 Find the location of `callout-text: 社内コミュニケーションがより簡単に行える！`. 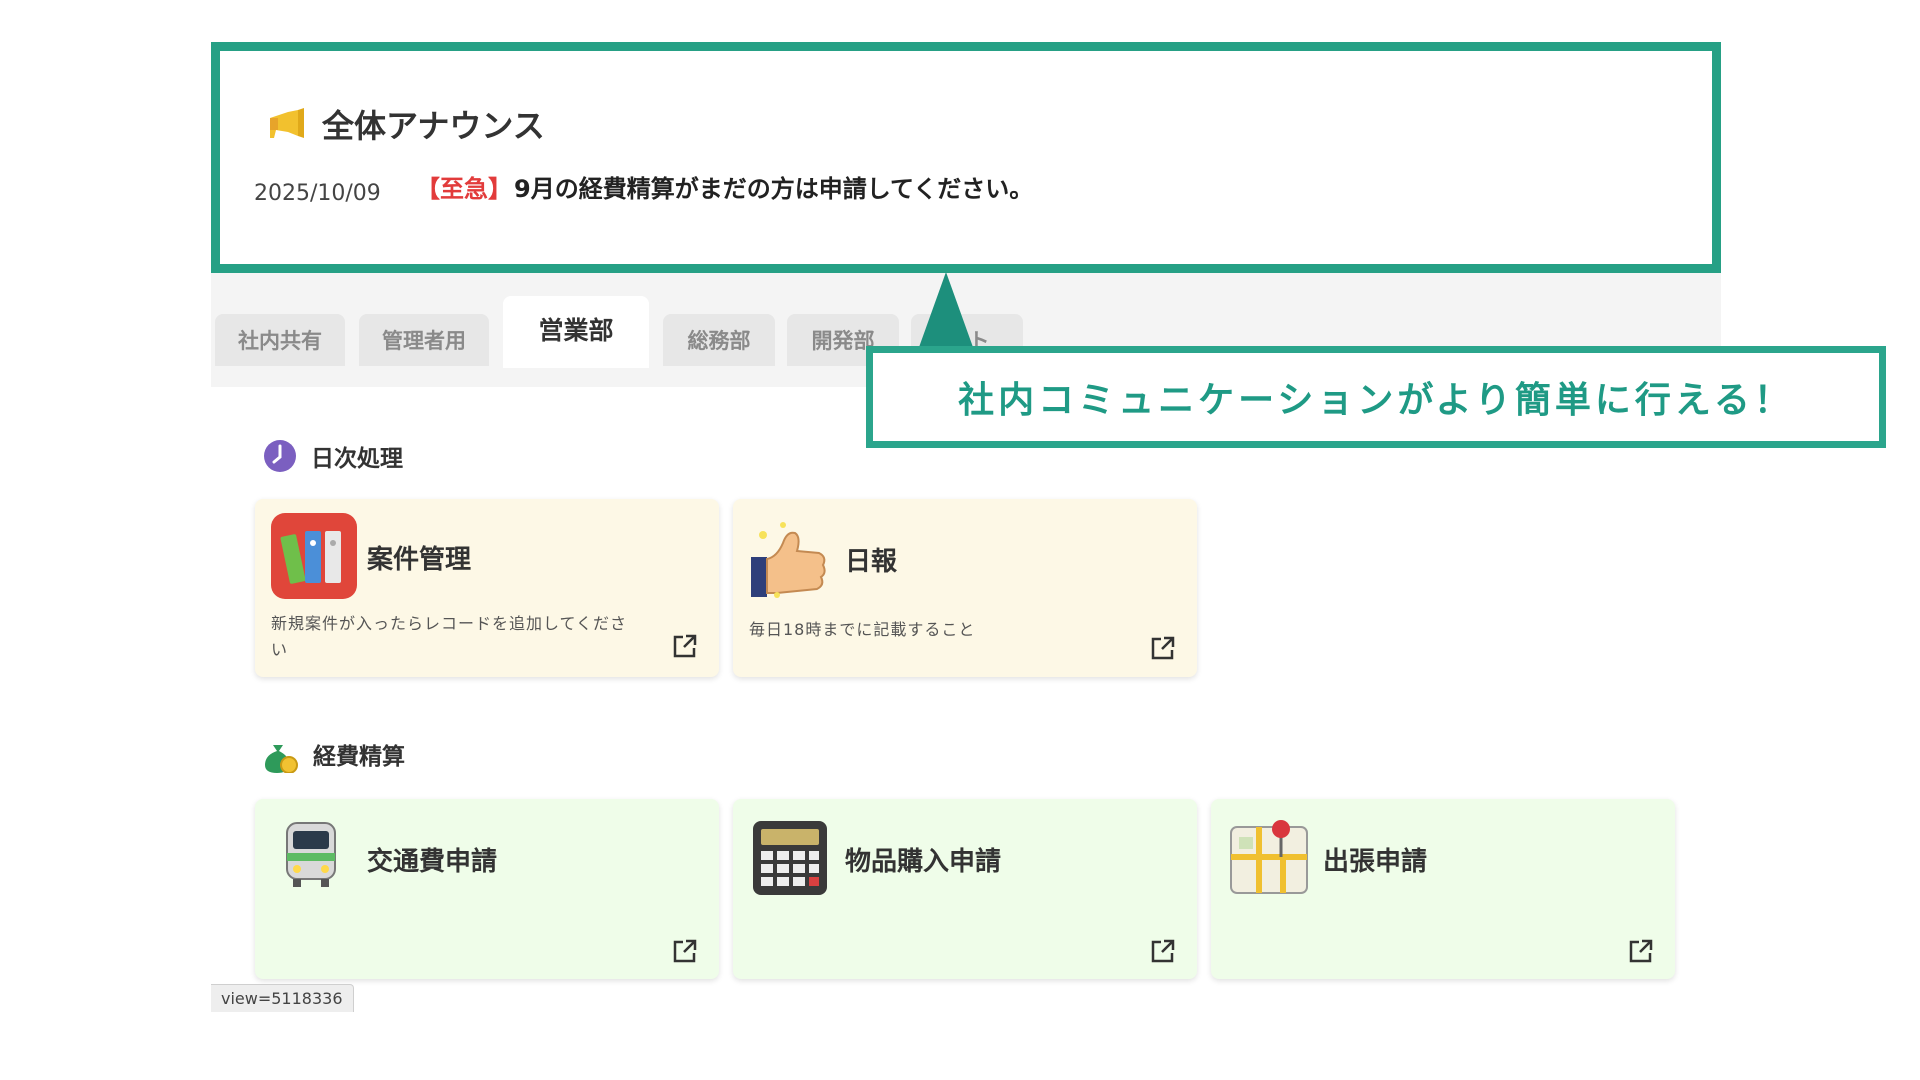

callout-text: 社内コミュニケーションがより簡単に行える！ is located at coordinates (1376, 400).